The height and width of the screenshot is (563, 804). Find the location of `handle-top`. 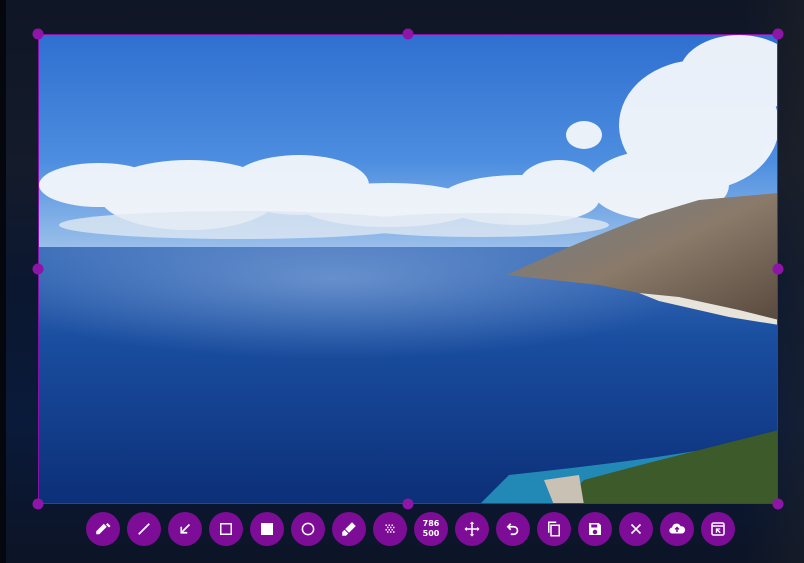

handle-top is located at coordinates (408, 34).